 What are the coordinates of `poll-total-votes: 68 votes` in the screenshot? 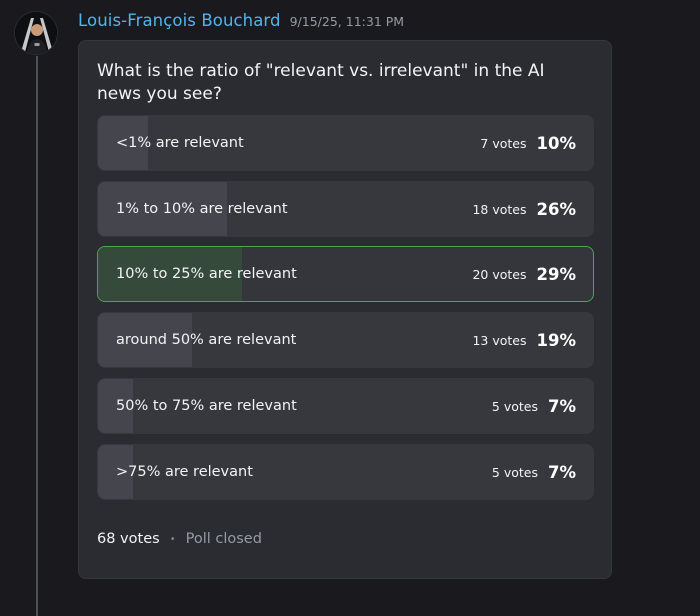 It's located at (128, 539).